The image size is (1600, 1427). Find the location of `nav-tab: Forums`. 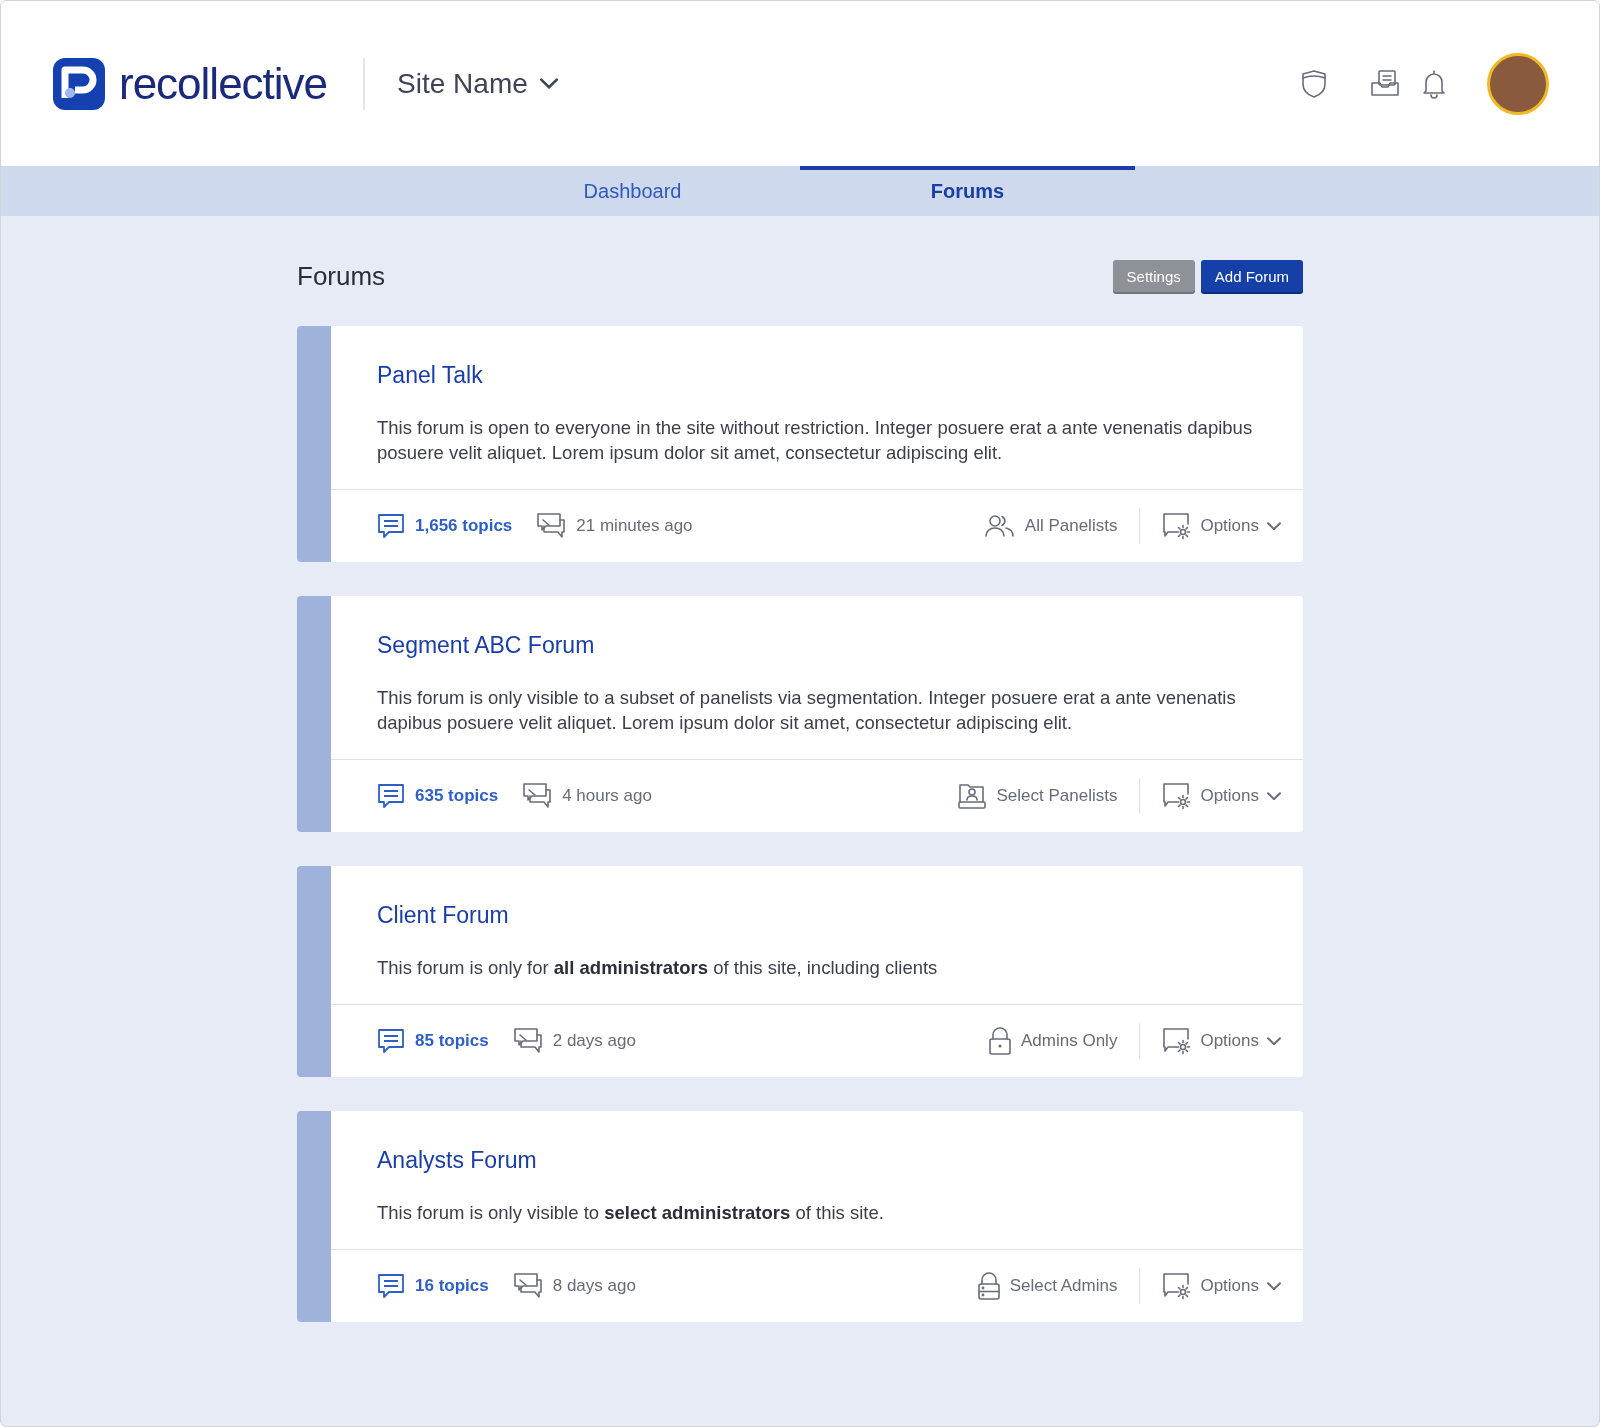

nav-tab: Forums is located at coordinates (967, 191).